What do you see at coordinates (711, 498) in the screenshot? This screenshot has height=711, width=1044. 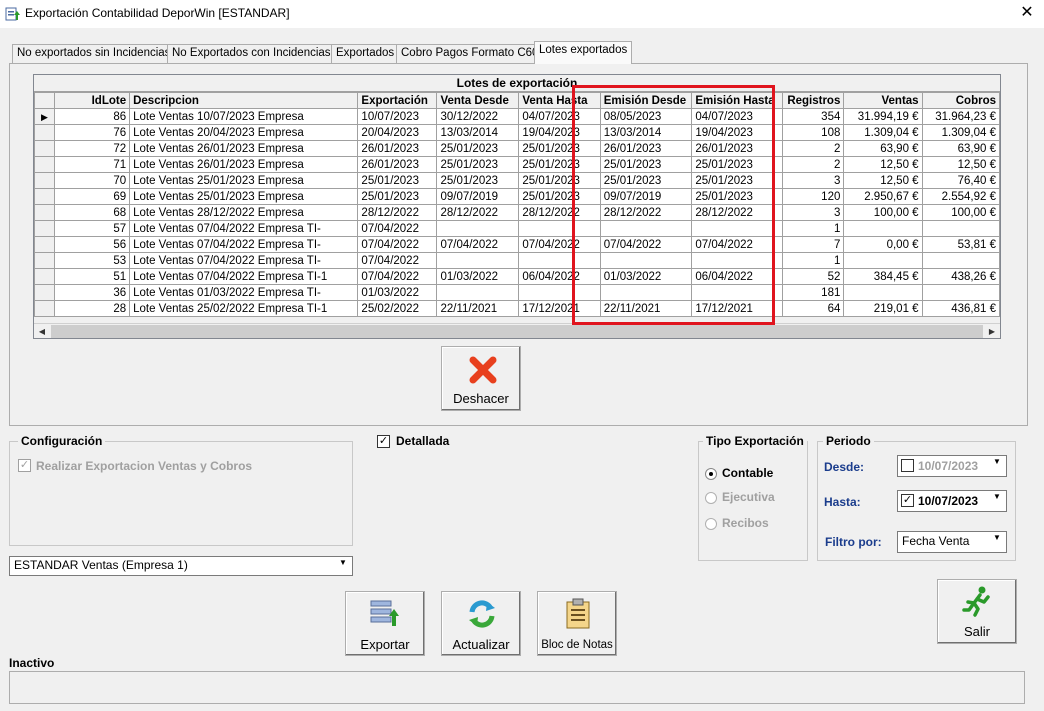 I see `radio-ejecutiva` at bounding box center [711, 498].